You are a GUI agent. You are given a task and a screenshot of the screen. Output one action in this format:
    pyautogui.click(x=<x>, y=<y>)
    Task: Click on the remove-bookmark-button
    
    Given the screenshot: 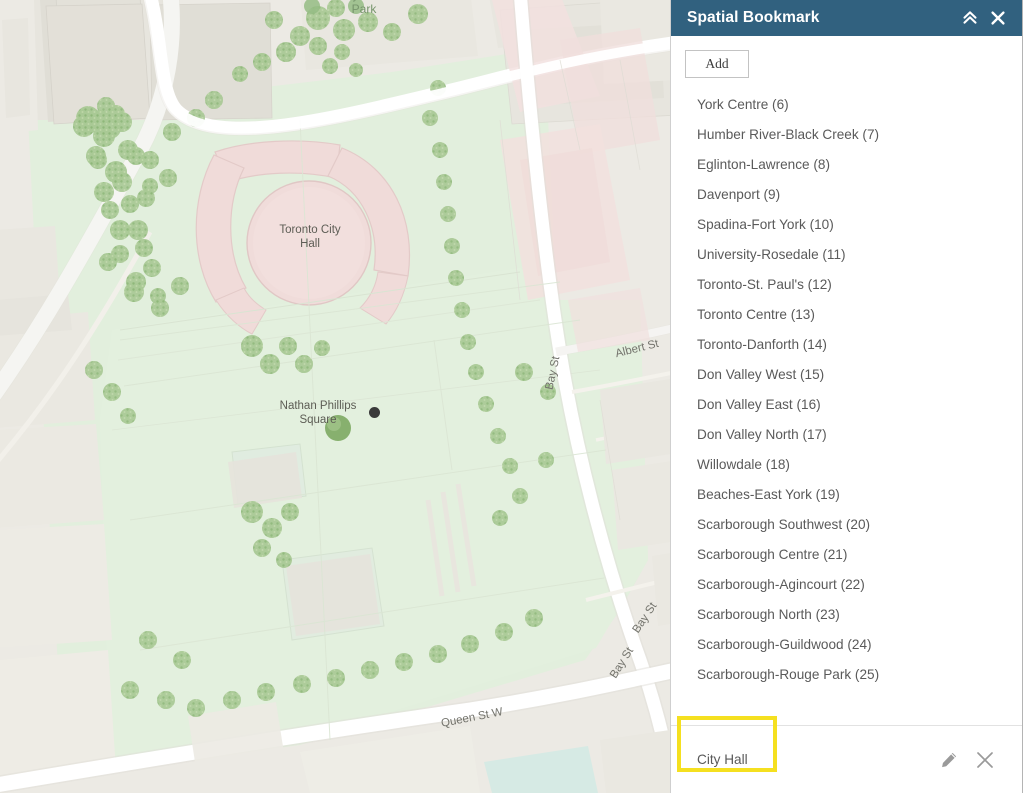 What is the action you would take?
    pyautogui.click(x=985, y=760)
    